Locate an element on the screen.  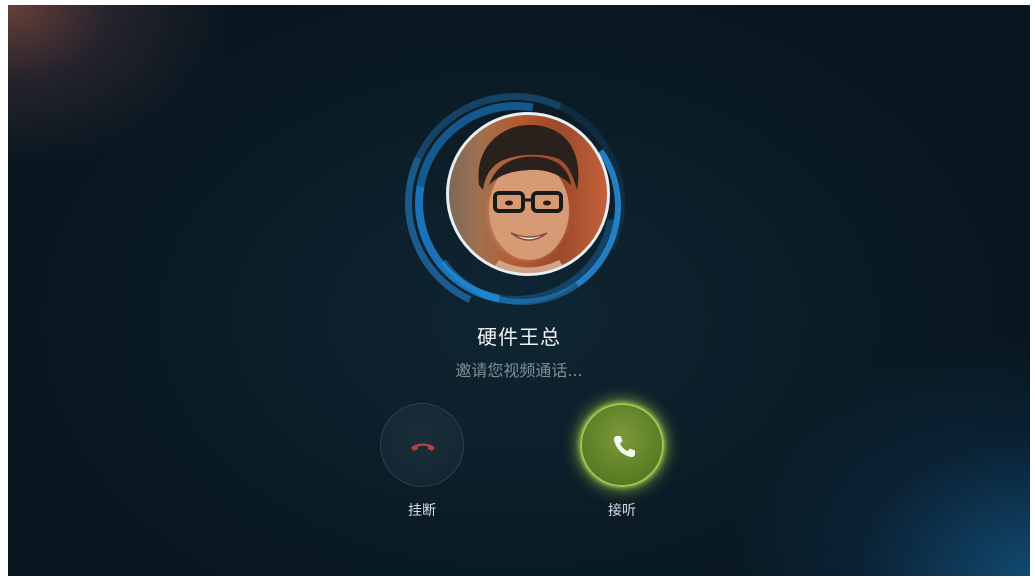
decline-label: 挂断 is located at coordinates (422, 511).